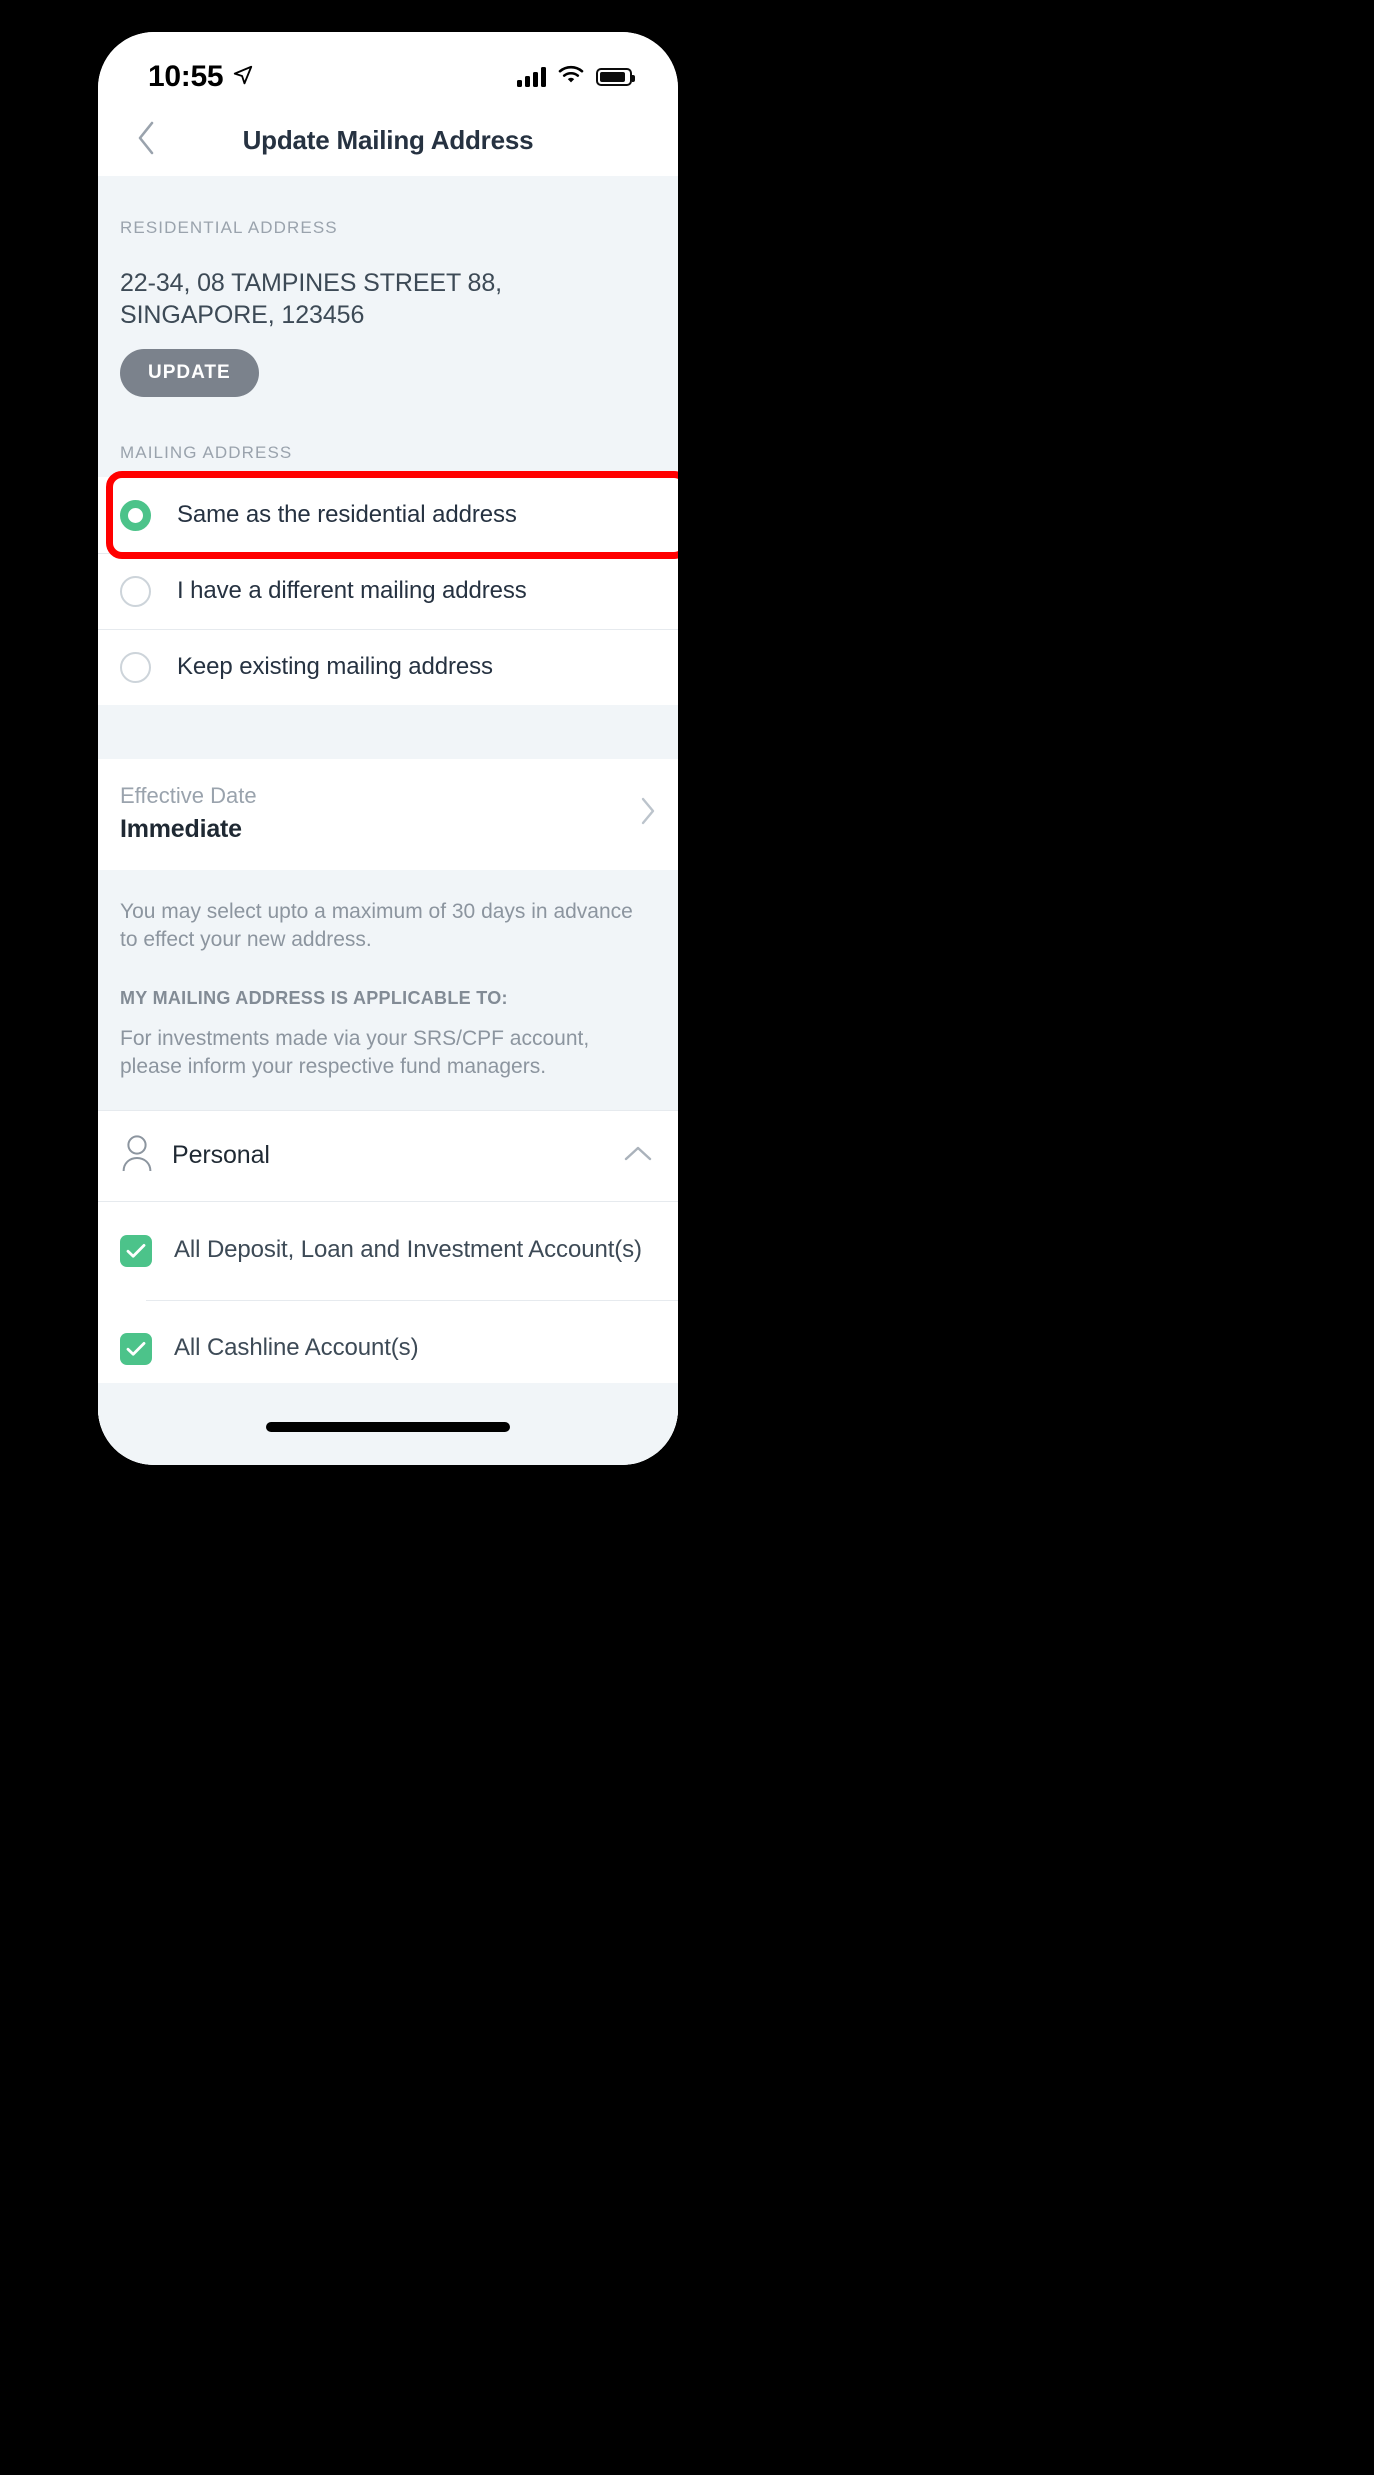 The height and width of the screenshot is (2475, 1374). What do you see at coordinates (531, 77) in the screenshot?
I see `cellular-signal-icon` at bounding box center [531, 77].